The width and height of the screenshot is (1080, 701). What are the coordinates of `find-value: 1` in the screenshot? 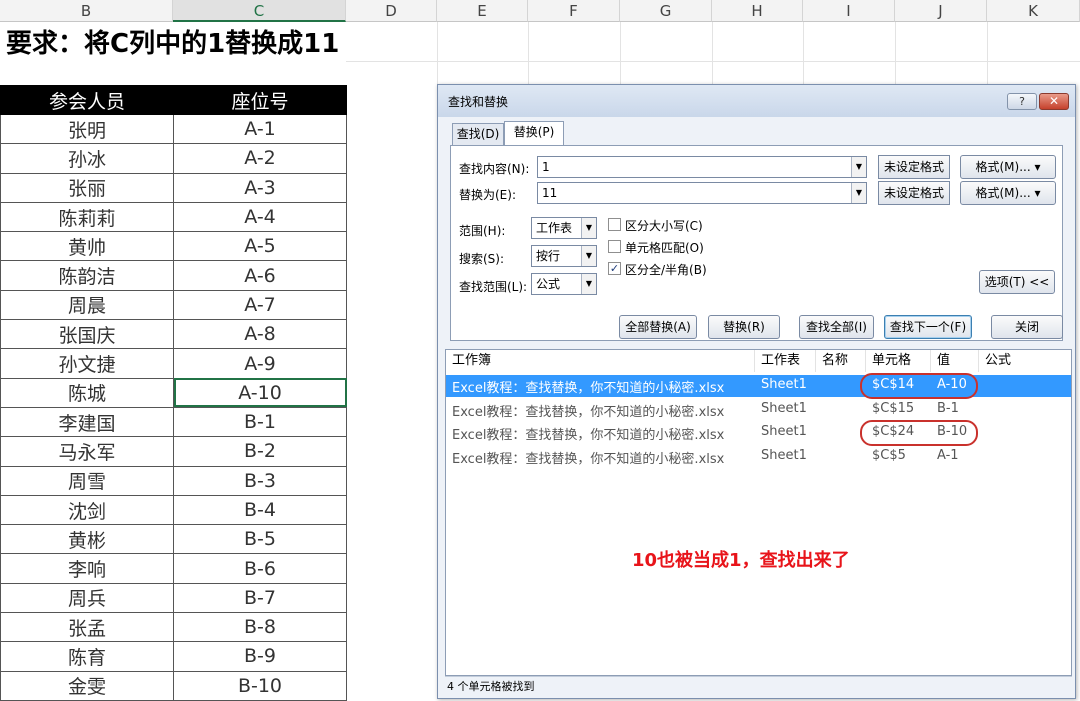 It's located at (546, 167).